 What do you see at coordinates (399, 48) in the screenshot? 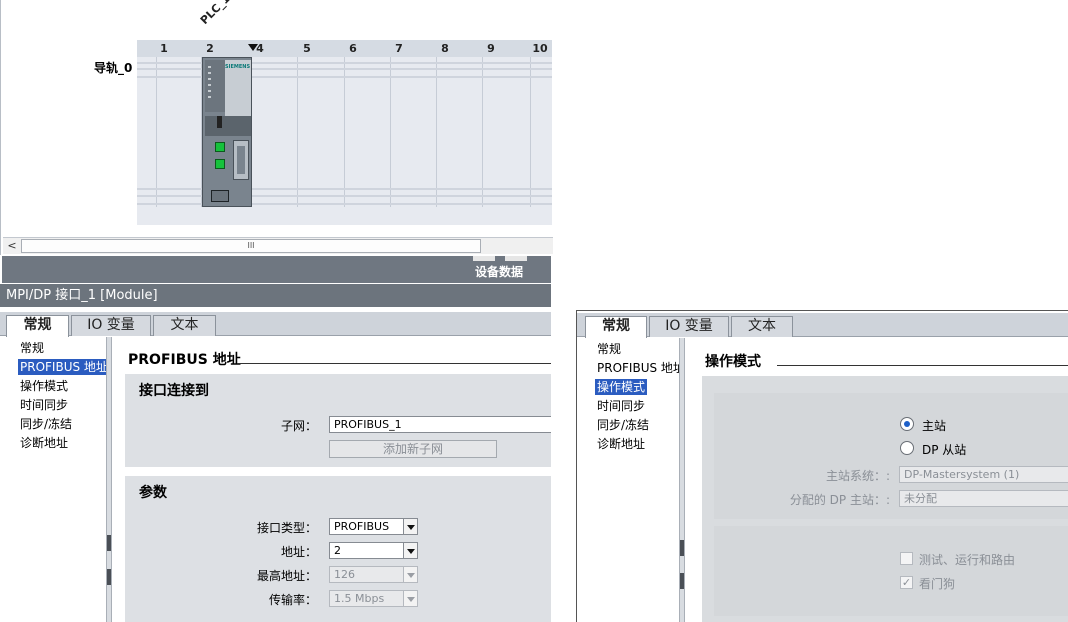
I see `slot-number: 7` at bounding box center [399, 48].